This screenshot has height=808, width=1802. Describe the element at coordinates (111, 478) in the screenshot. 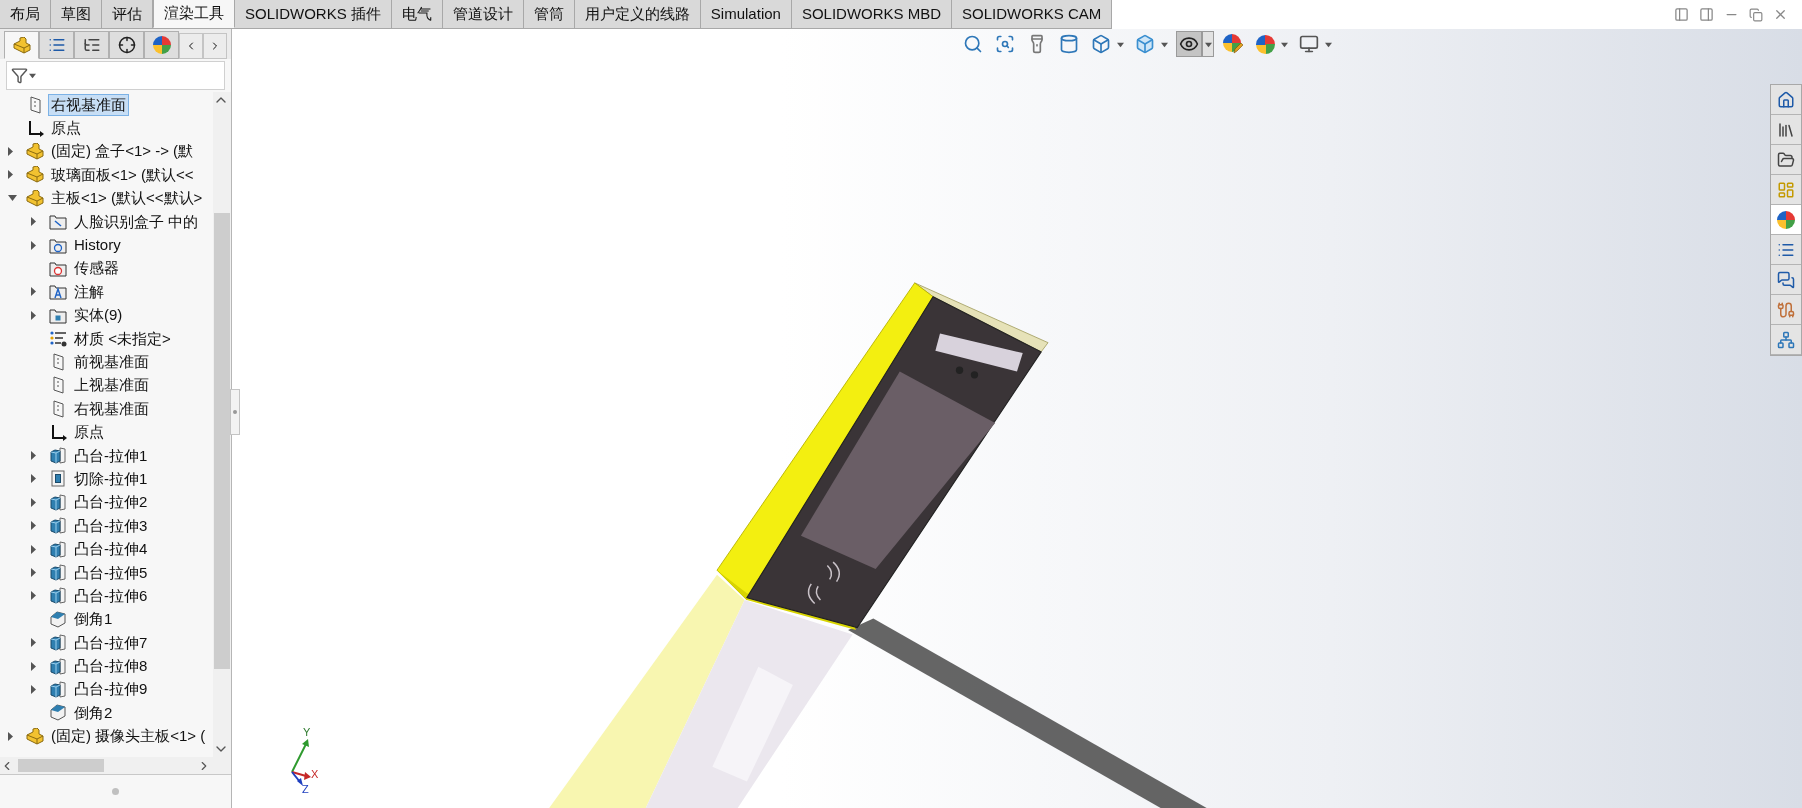

I see `tree-item: 切除-拉伸1` at that location.